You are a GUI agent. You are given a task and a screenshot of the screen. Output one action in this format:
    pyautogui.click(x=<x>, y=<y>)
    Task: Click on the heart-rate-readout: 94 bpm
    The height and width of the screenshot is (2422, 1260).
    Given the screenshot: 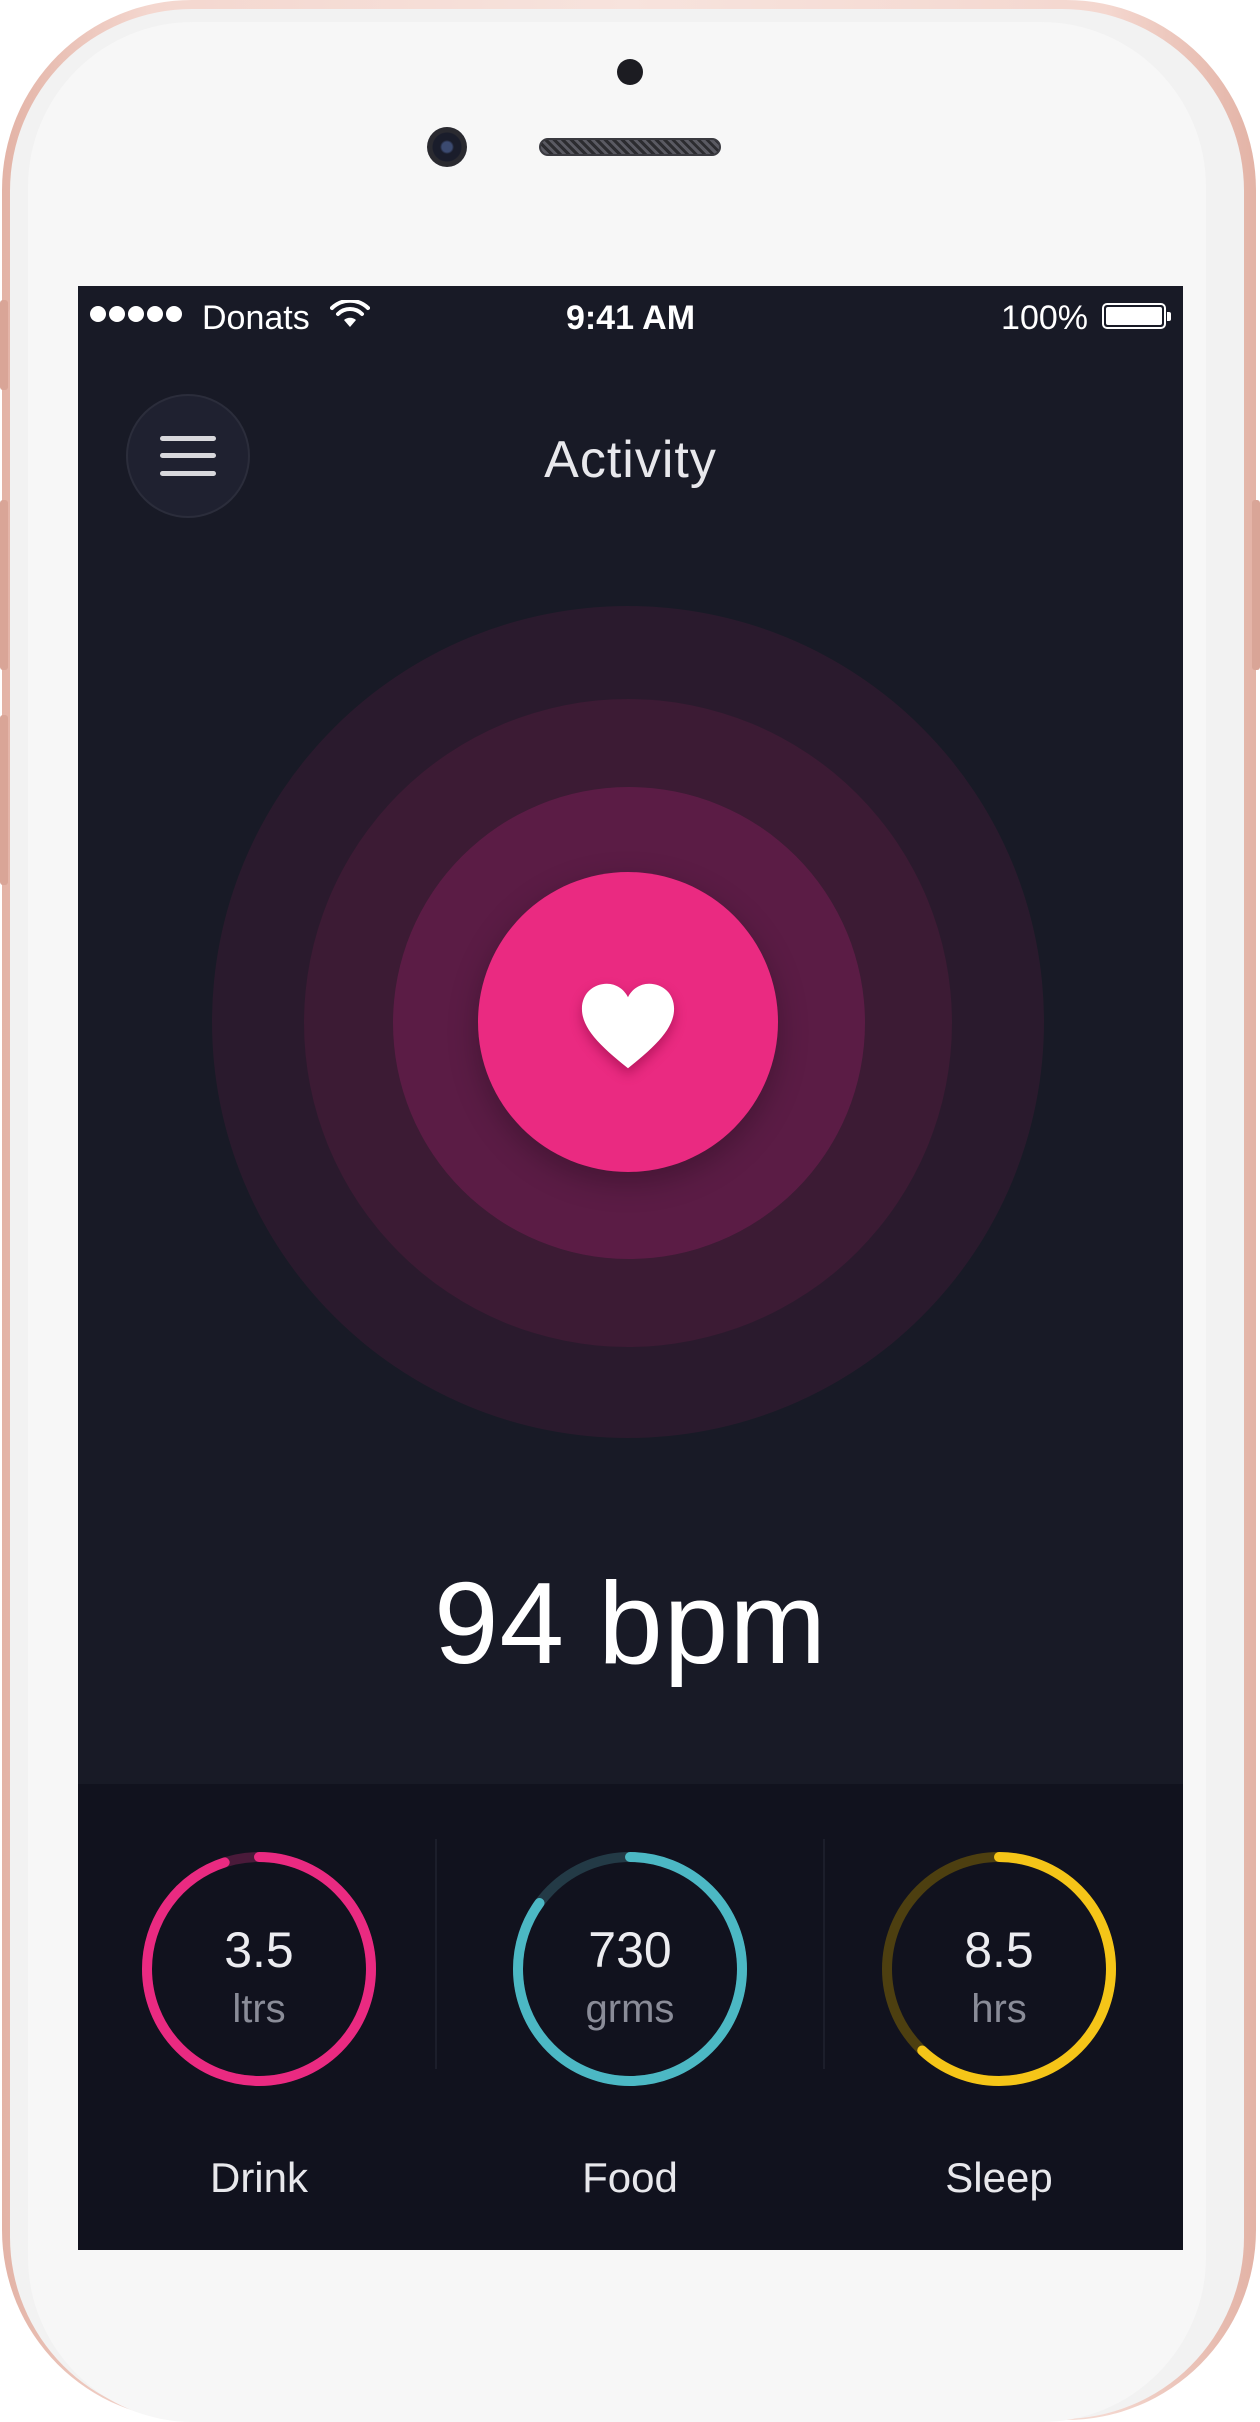 What is the action you would take?
    pyautogui.click(x=630, y=1623)
    